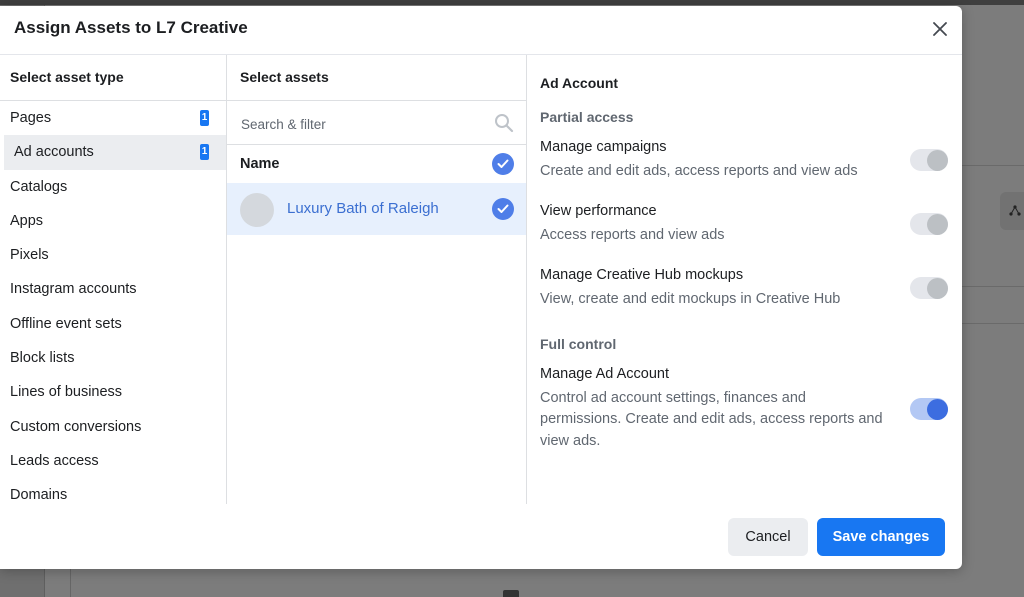 The image size is (1024, 597). Describe the element at coordinates (113, 78) in the screenshot. I see `asset-type-header: Select asset type` at that location.